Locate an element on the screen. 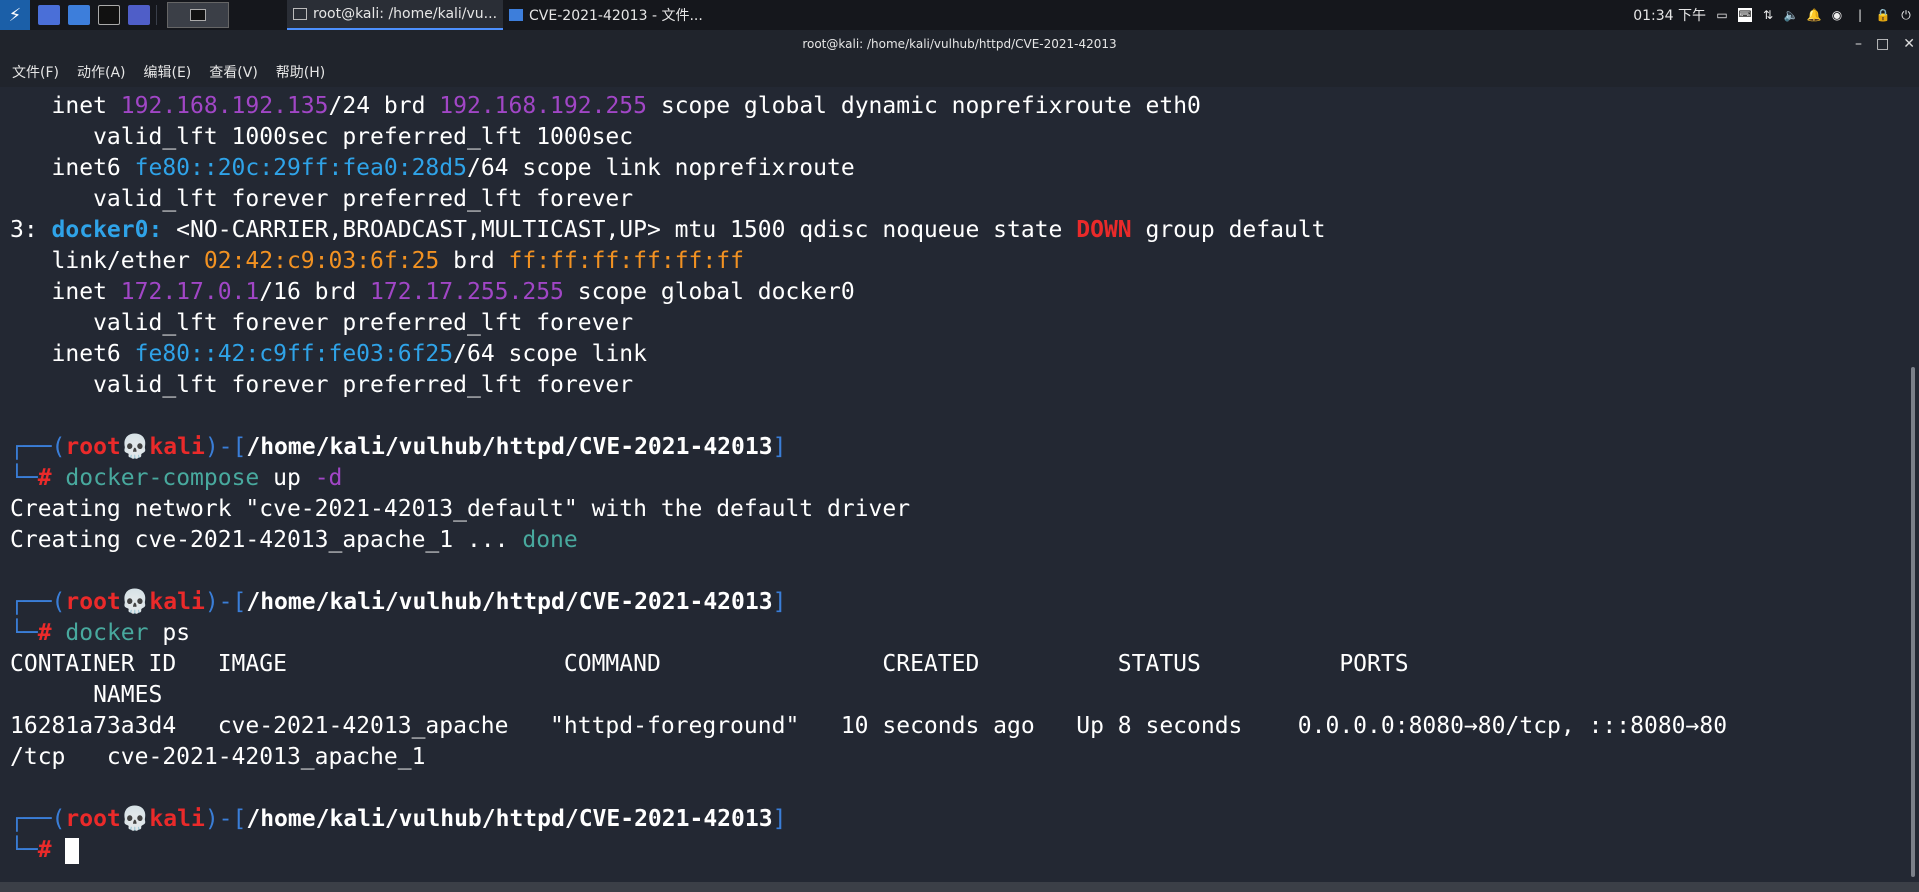 This screenshot has width=1919, height=892. display-icon: ▭ is located at coordinates (1722, 15).